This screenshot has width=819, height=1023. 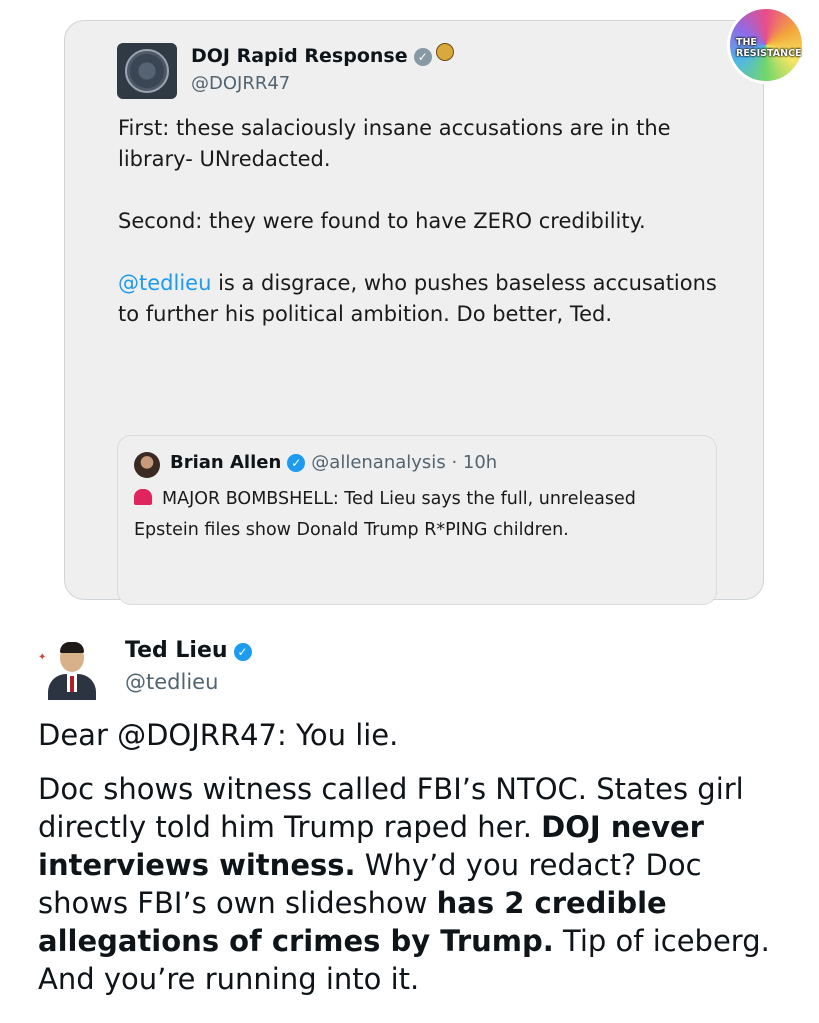 I want to click on doj-author-name: DOJ Rapid Response ✓, so click(x=322, y=55).